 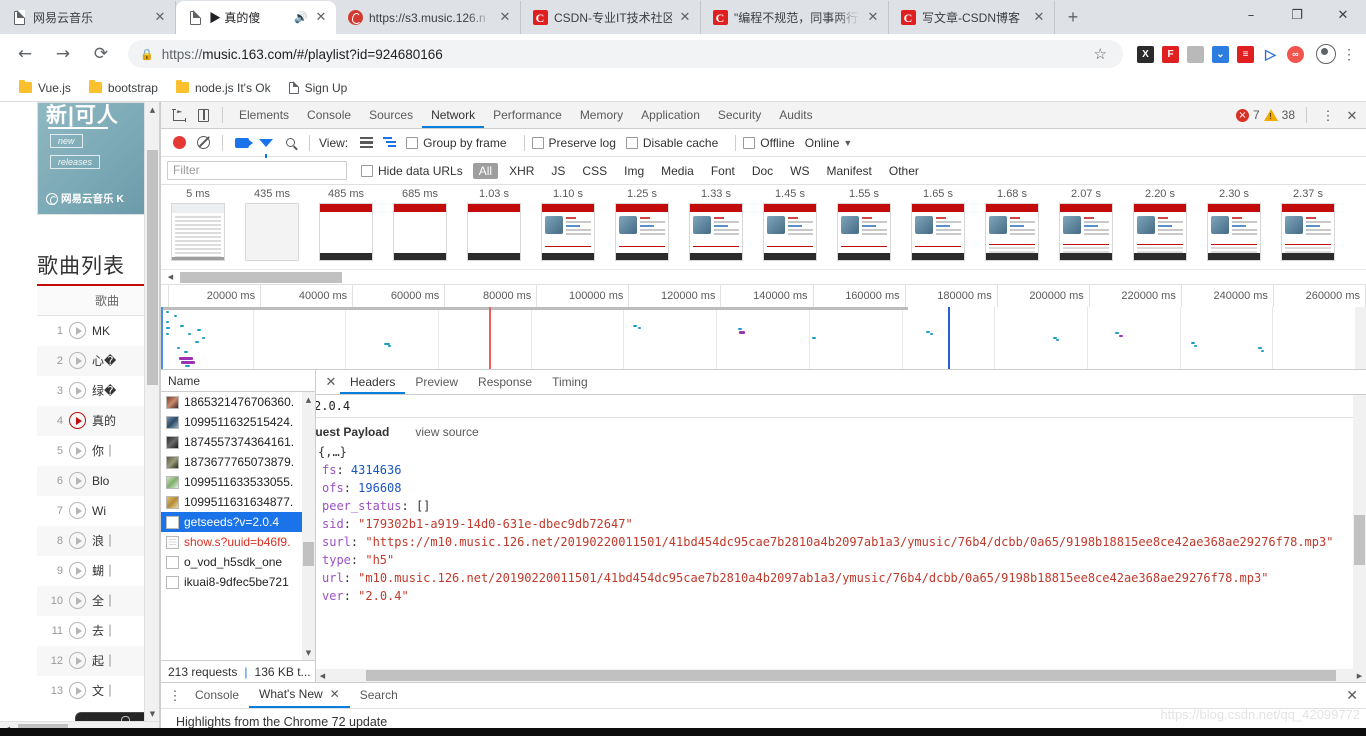 I want to click on details-tab-preview: Preview, so click(x=436, y=382).